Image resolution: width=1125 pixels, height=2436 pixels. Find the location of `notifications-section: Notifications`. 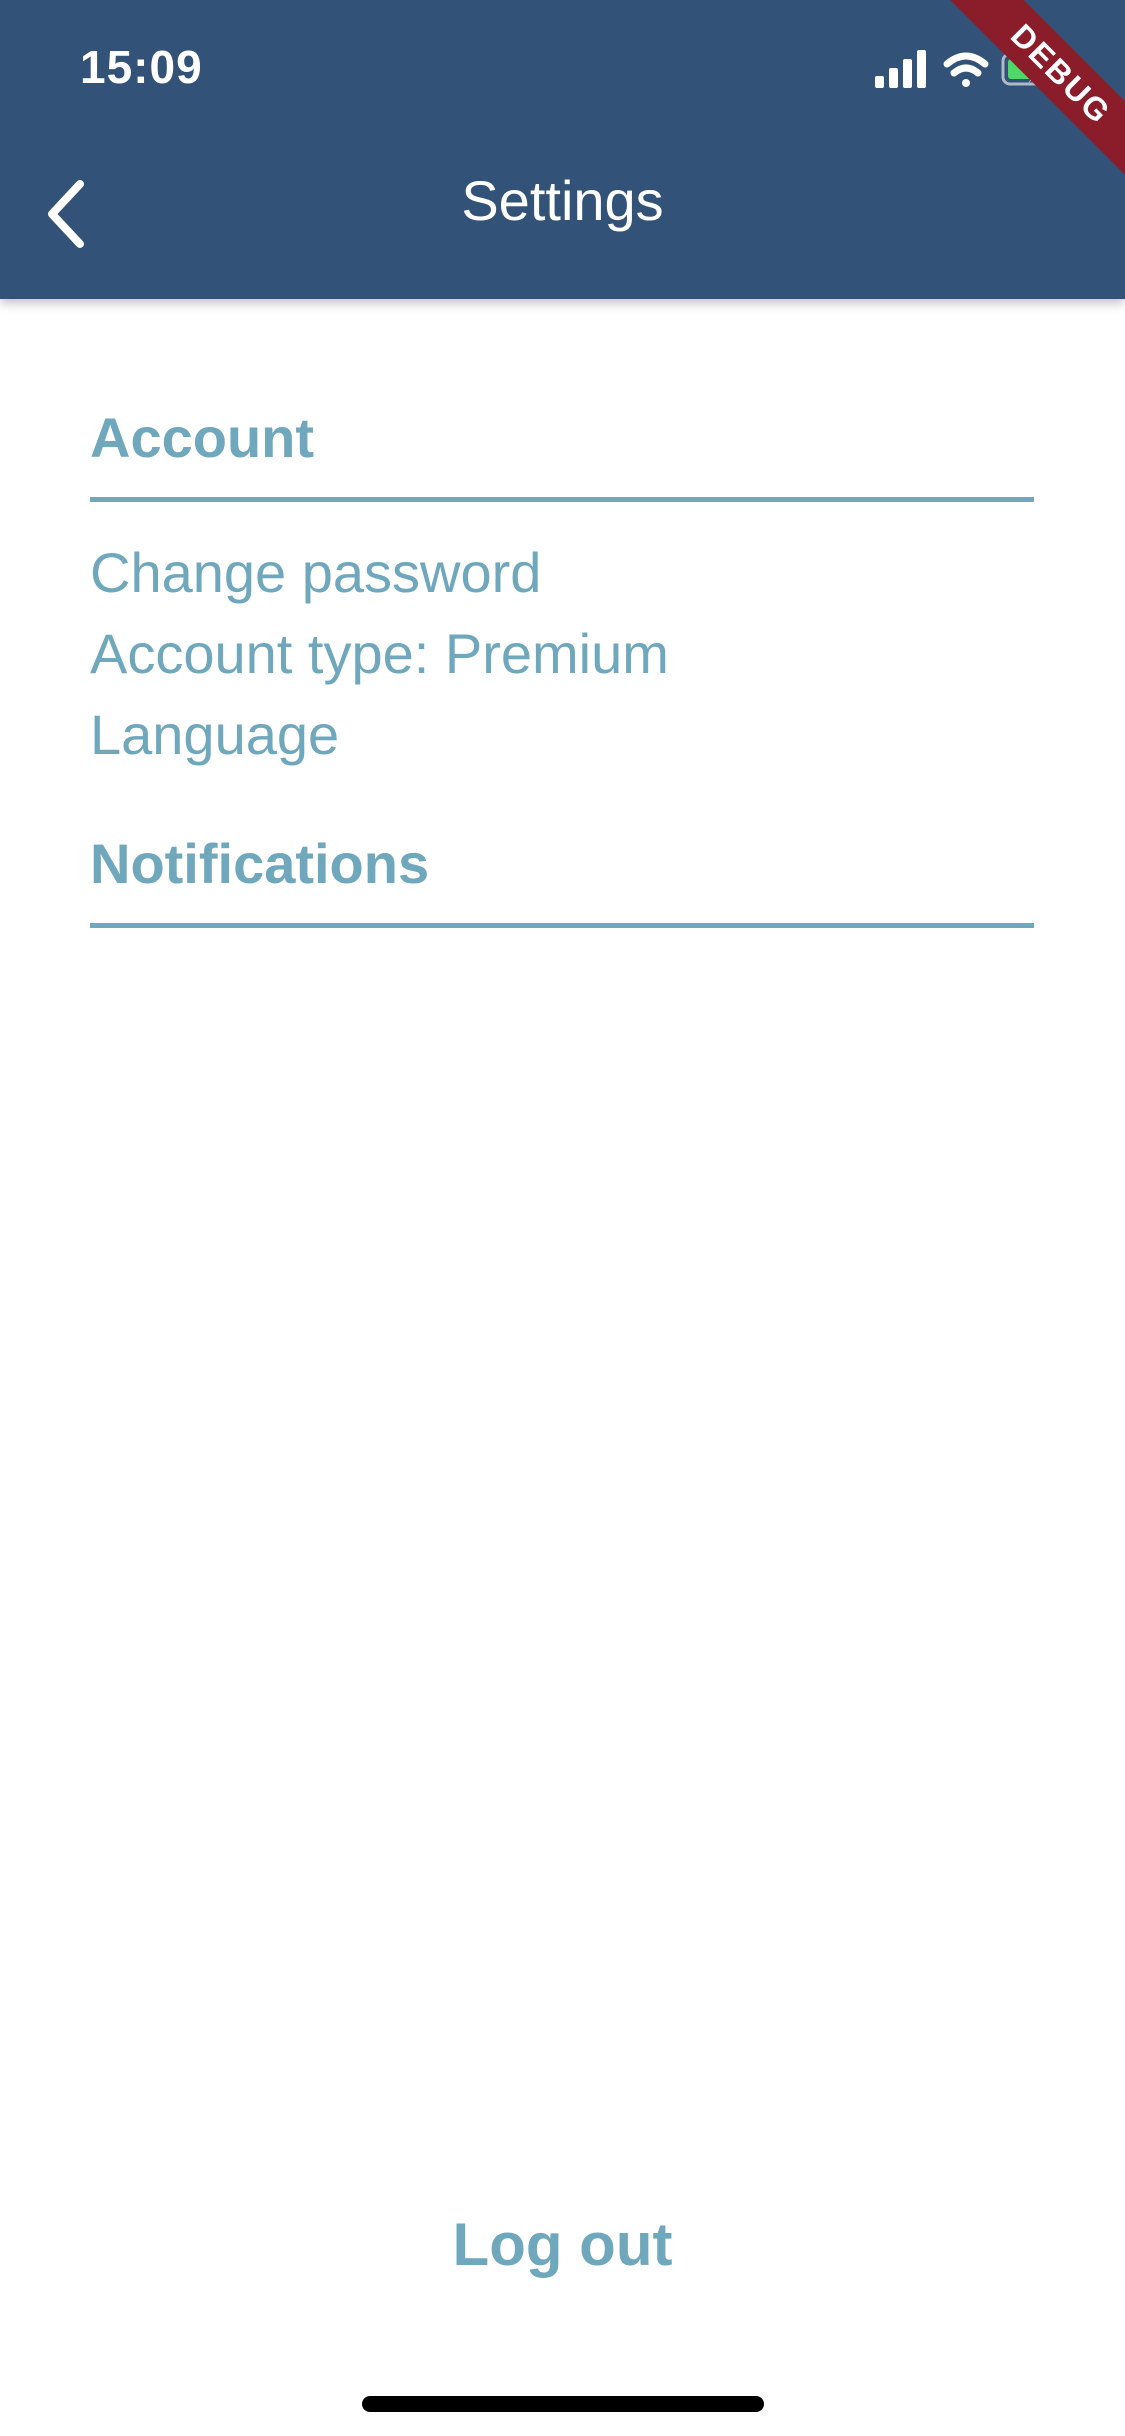

notifications-section: Notifications is located at coordinates (562, 879).